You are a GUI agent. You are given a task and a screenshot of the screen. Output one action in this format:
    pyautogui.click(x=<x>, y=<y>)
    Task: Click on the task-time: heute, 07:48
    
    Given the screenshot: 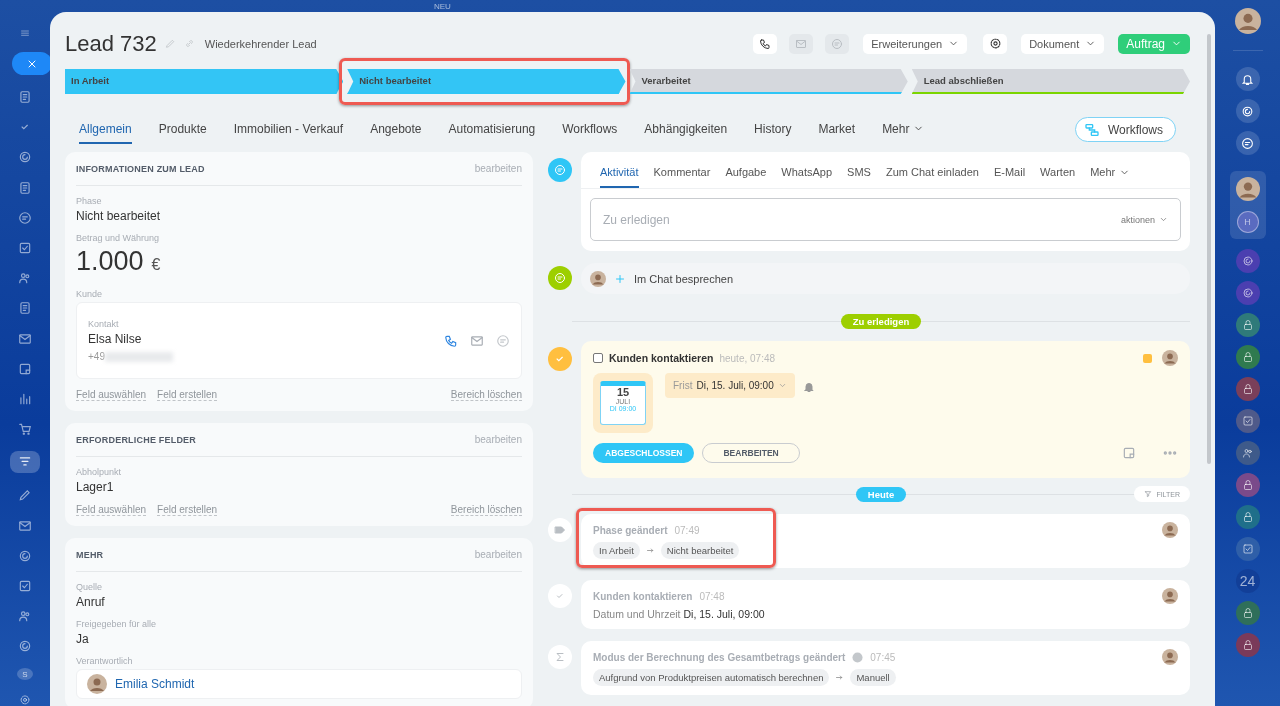 What is the action you would take?
    pyautogui.click(x=747, y=358)
    